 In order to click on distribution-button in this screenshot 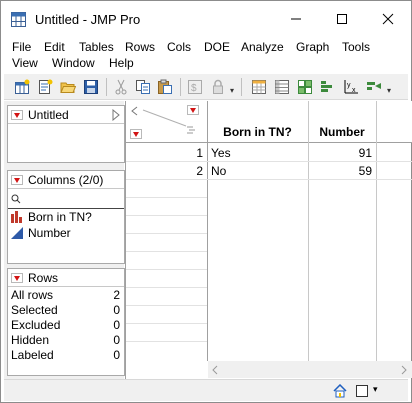, I will do `click(328, 87)`.